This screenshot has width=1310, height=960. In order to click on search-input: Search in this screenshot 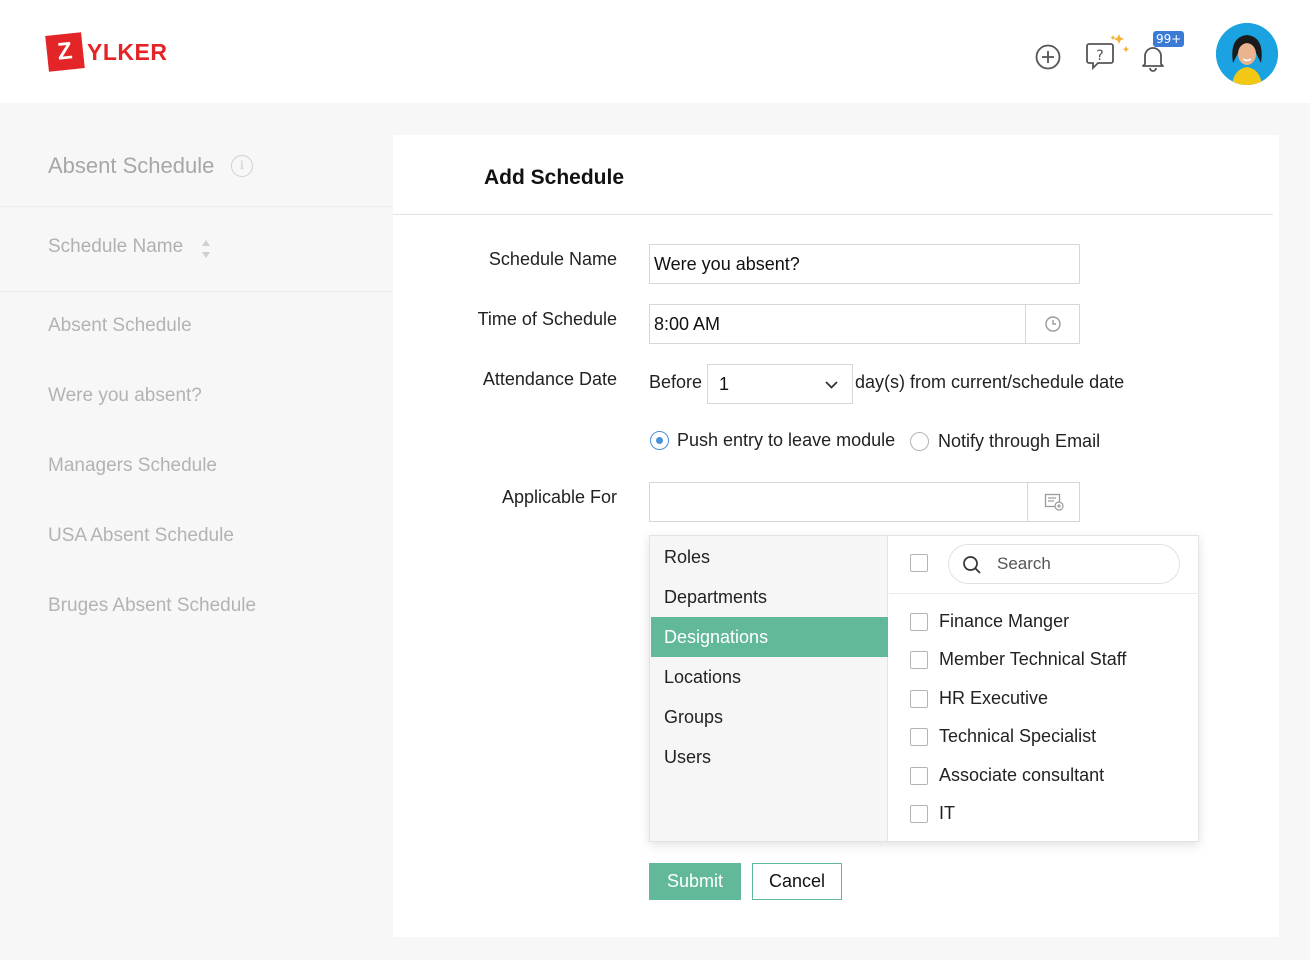, I will do `click(1064, 564)`.